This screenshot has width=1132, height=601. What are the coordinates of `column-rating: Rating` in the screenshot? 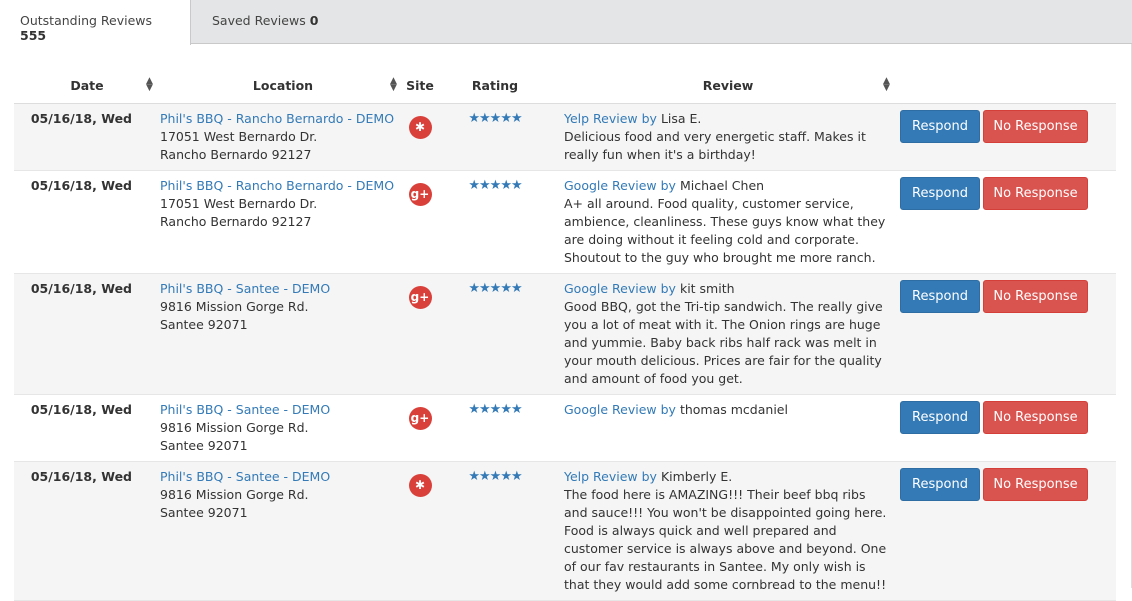 It's located at (495, 86).